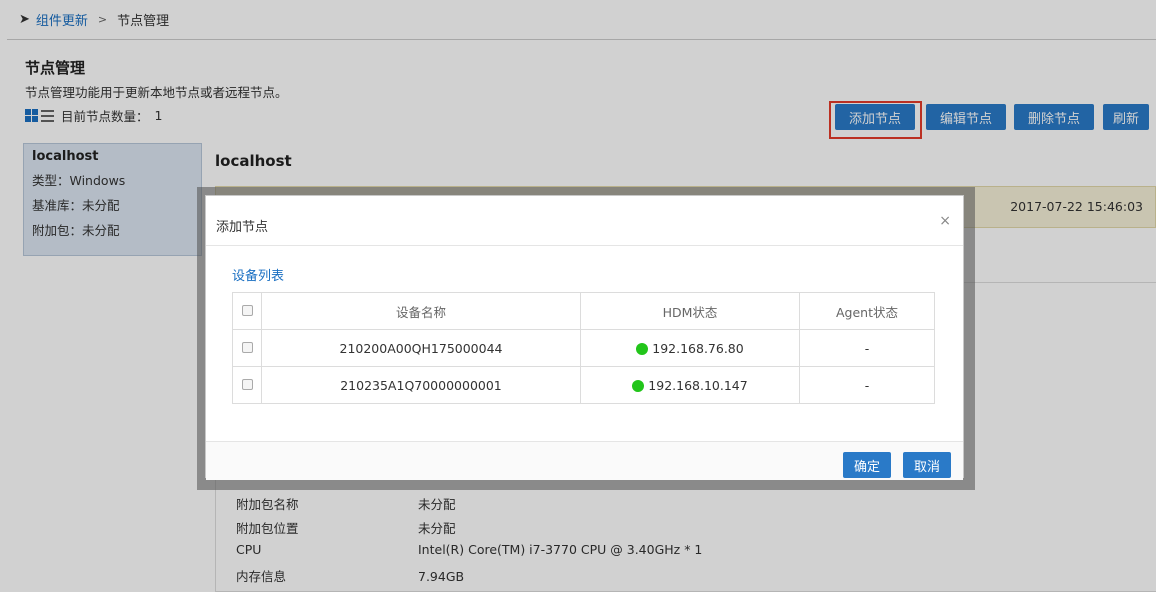 This screenshot has width=1156, height=592. I want to click on select-all-cell, so click(247, 311).